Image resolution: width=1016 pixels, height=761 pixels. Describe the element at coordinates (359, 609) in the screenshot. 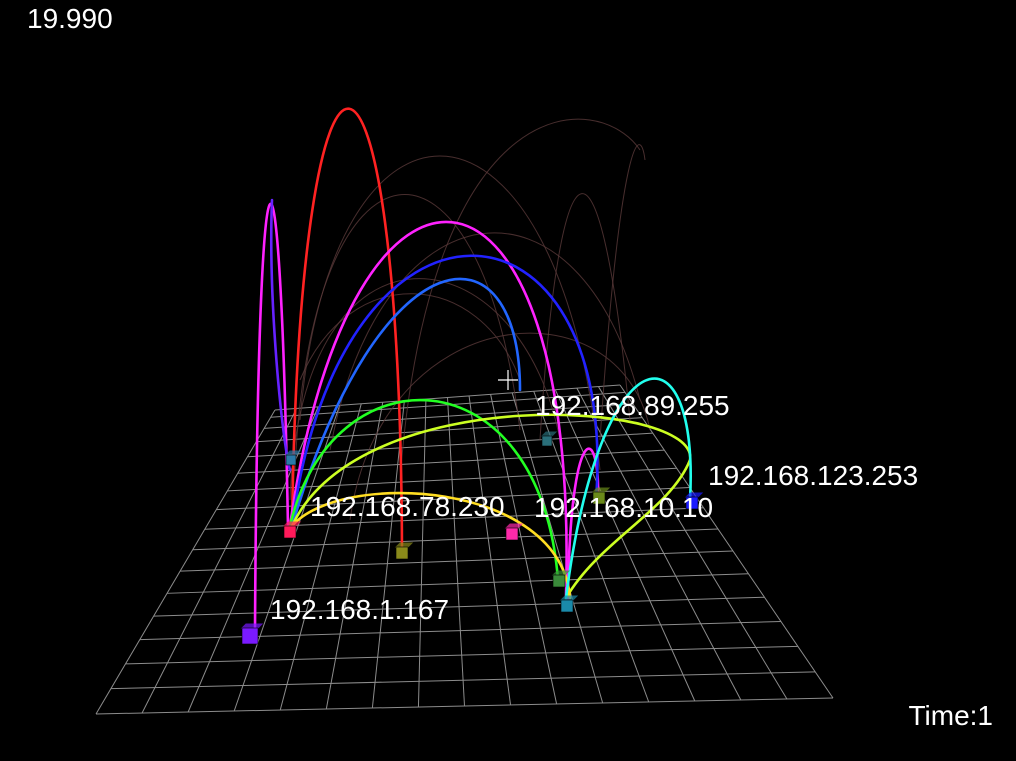

I see `host-label-192-168-1-167: 192.168.1.167` at that location.